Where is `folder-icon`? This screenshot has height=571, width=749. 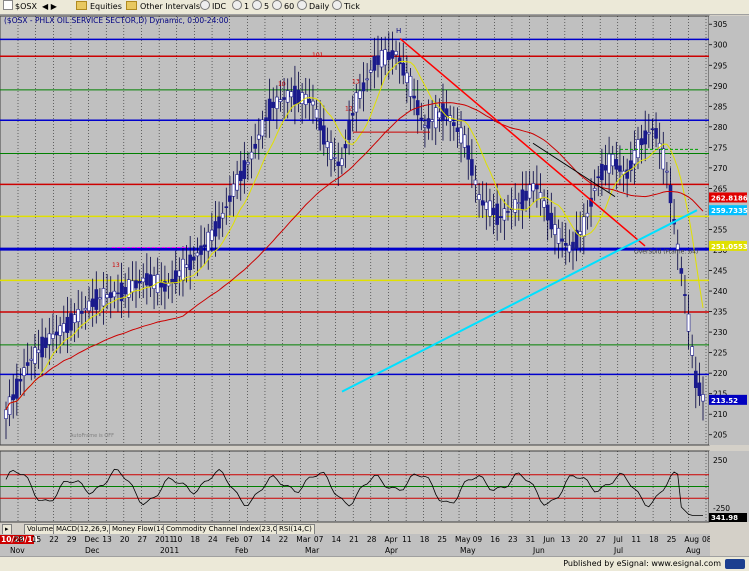
folder-icon is located at coordinates (131, 5).